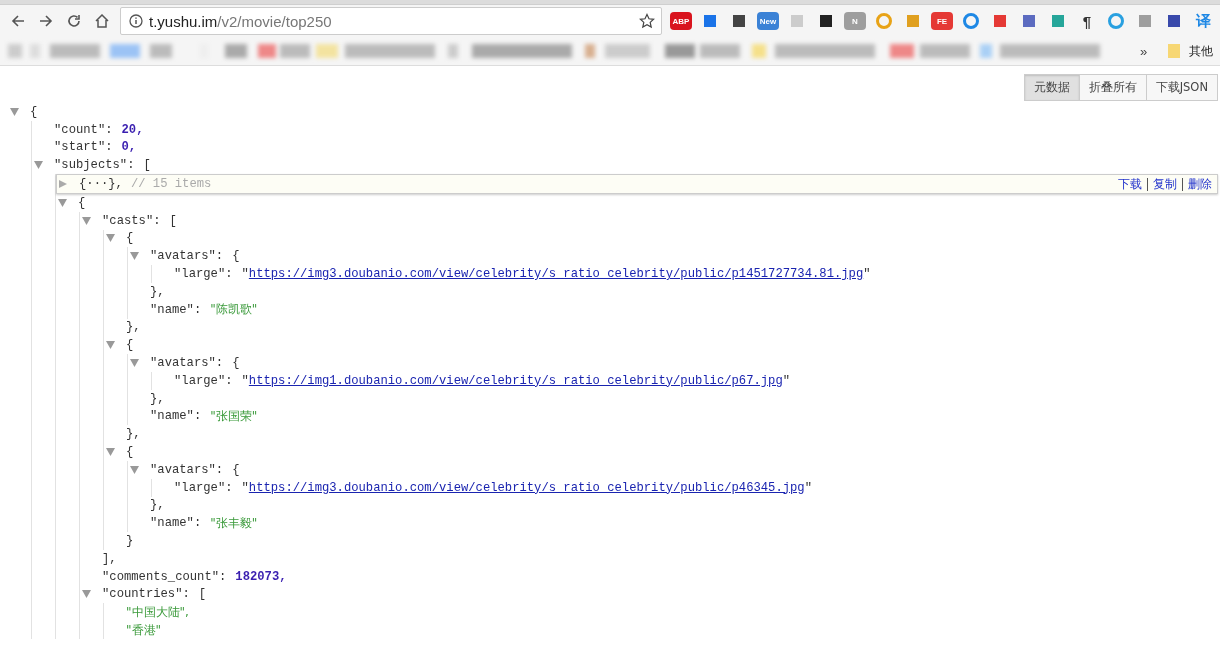 This screenshot has height=645, width=1220. Describe the element at coordinates (132, 129) in the screenshot. I see `number-value: 20,` at that location.